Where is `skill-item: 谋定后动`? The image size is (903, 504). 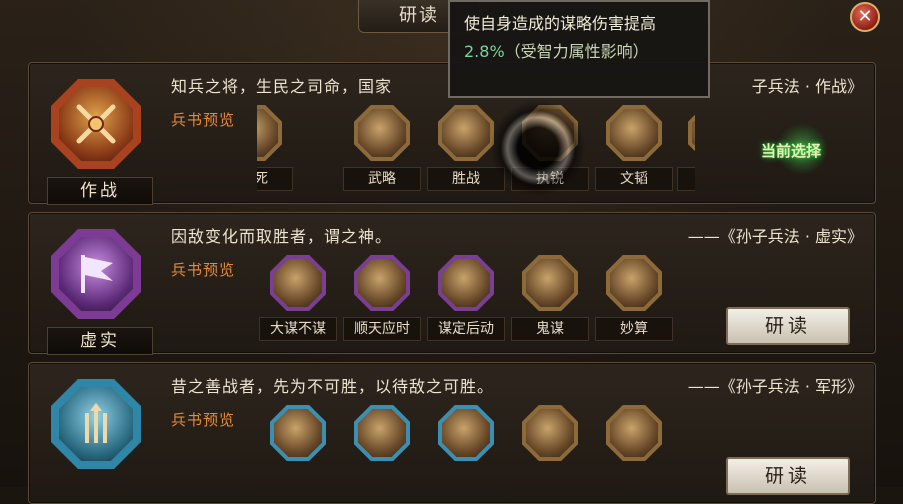
skill-item: 谋定后动 is located at coordinates (466, 299).